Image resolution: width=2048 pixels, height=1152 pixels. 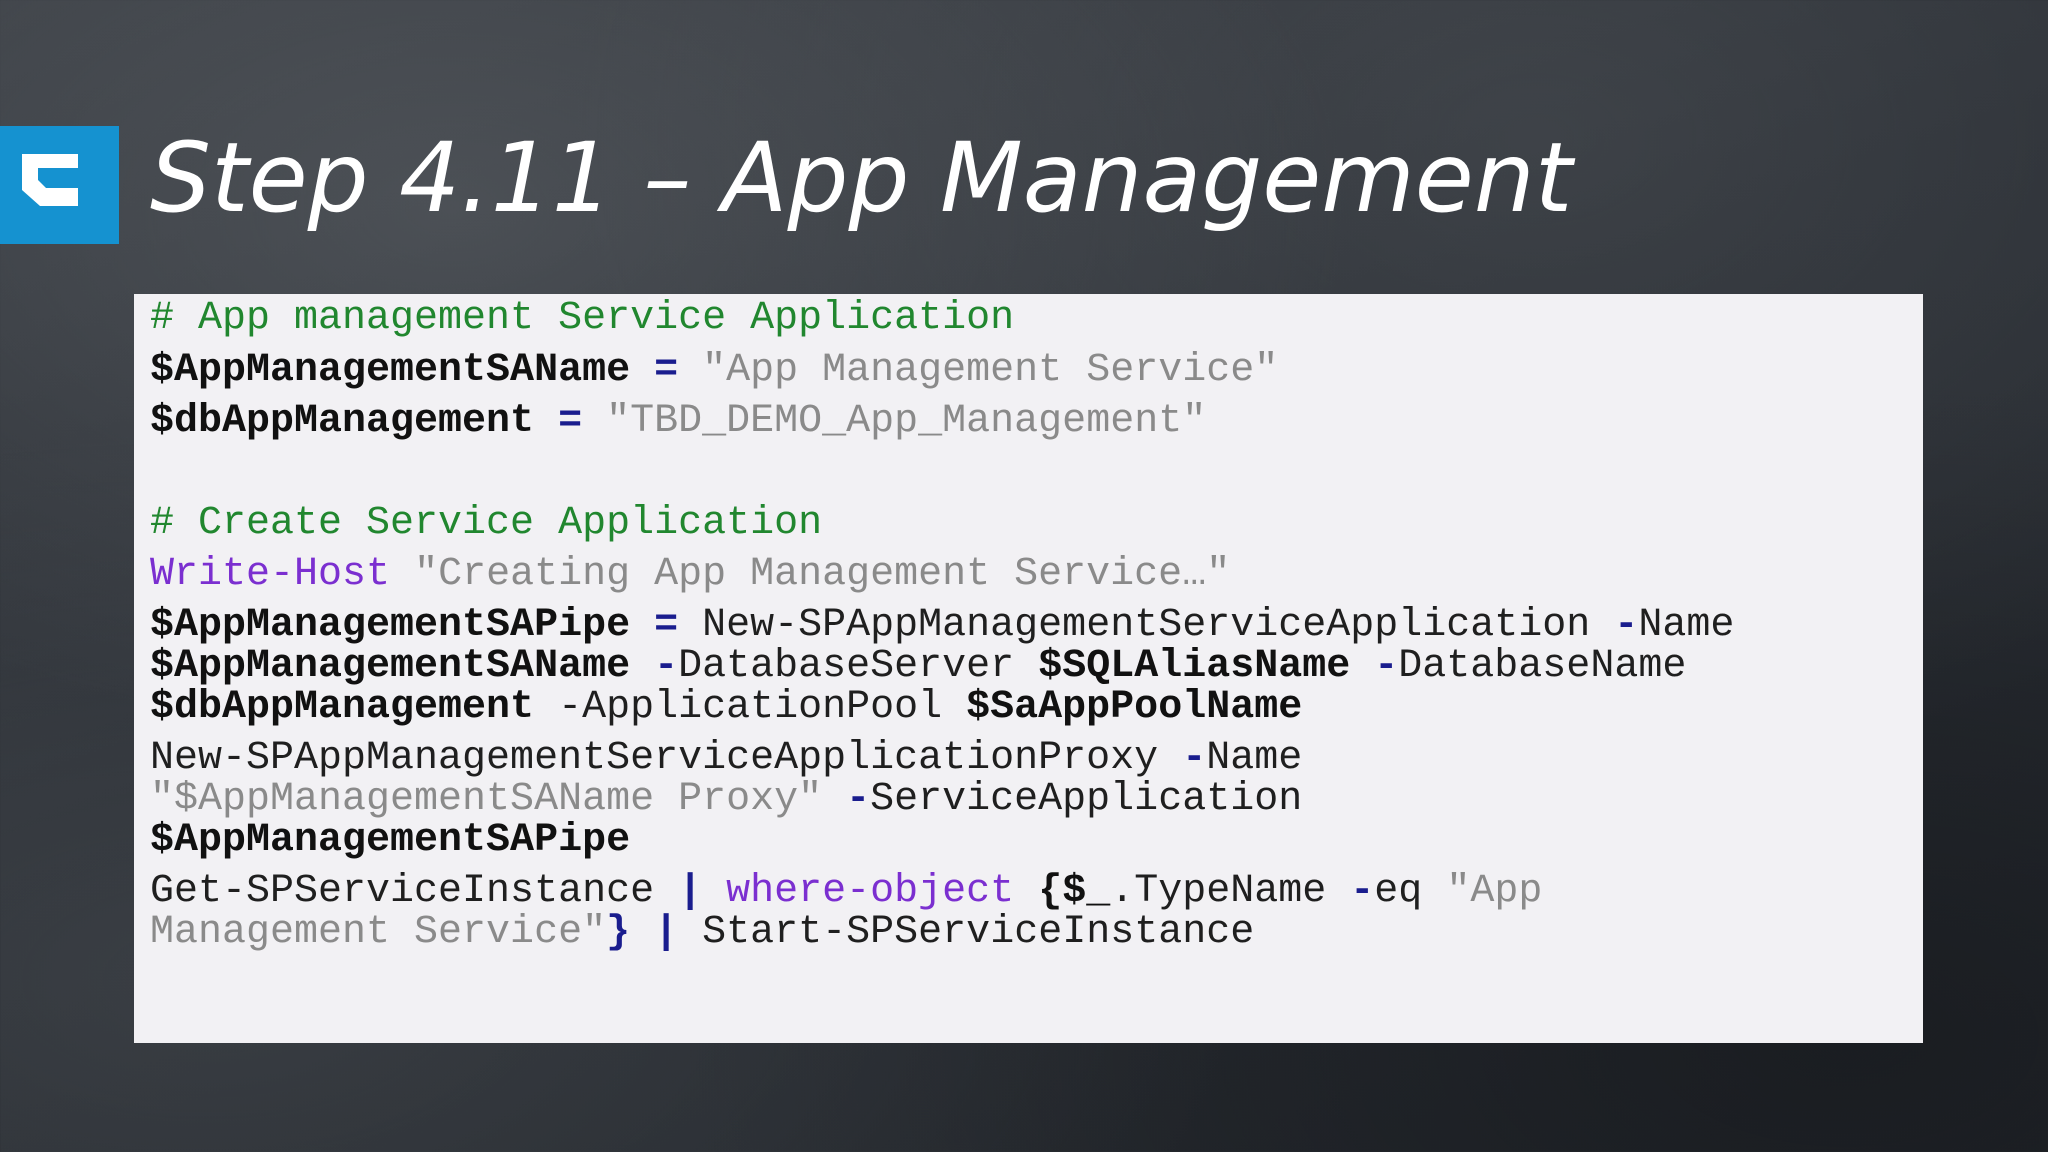 What do you see at coordinates (390, 370) in the screenshot?
I see `code-variable: $AppManagementSAName` at bounding box center [390, 370].